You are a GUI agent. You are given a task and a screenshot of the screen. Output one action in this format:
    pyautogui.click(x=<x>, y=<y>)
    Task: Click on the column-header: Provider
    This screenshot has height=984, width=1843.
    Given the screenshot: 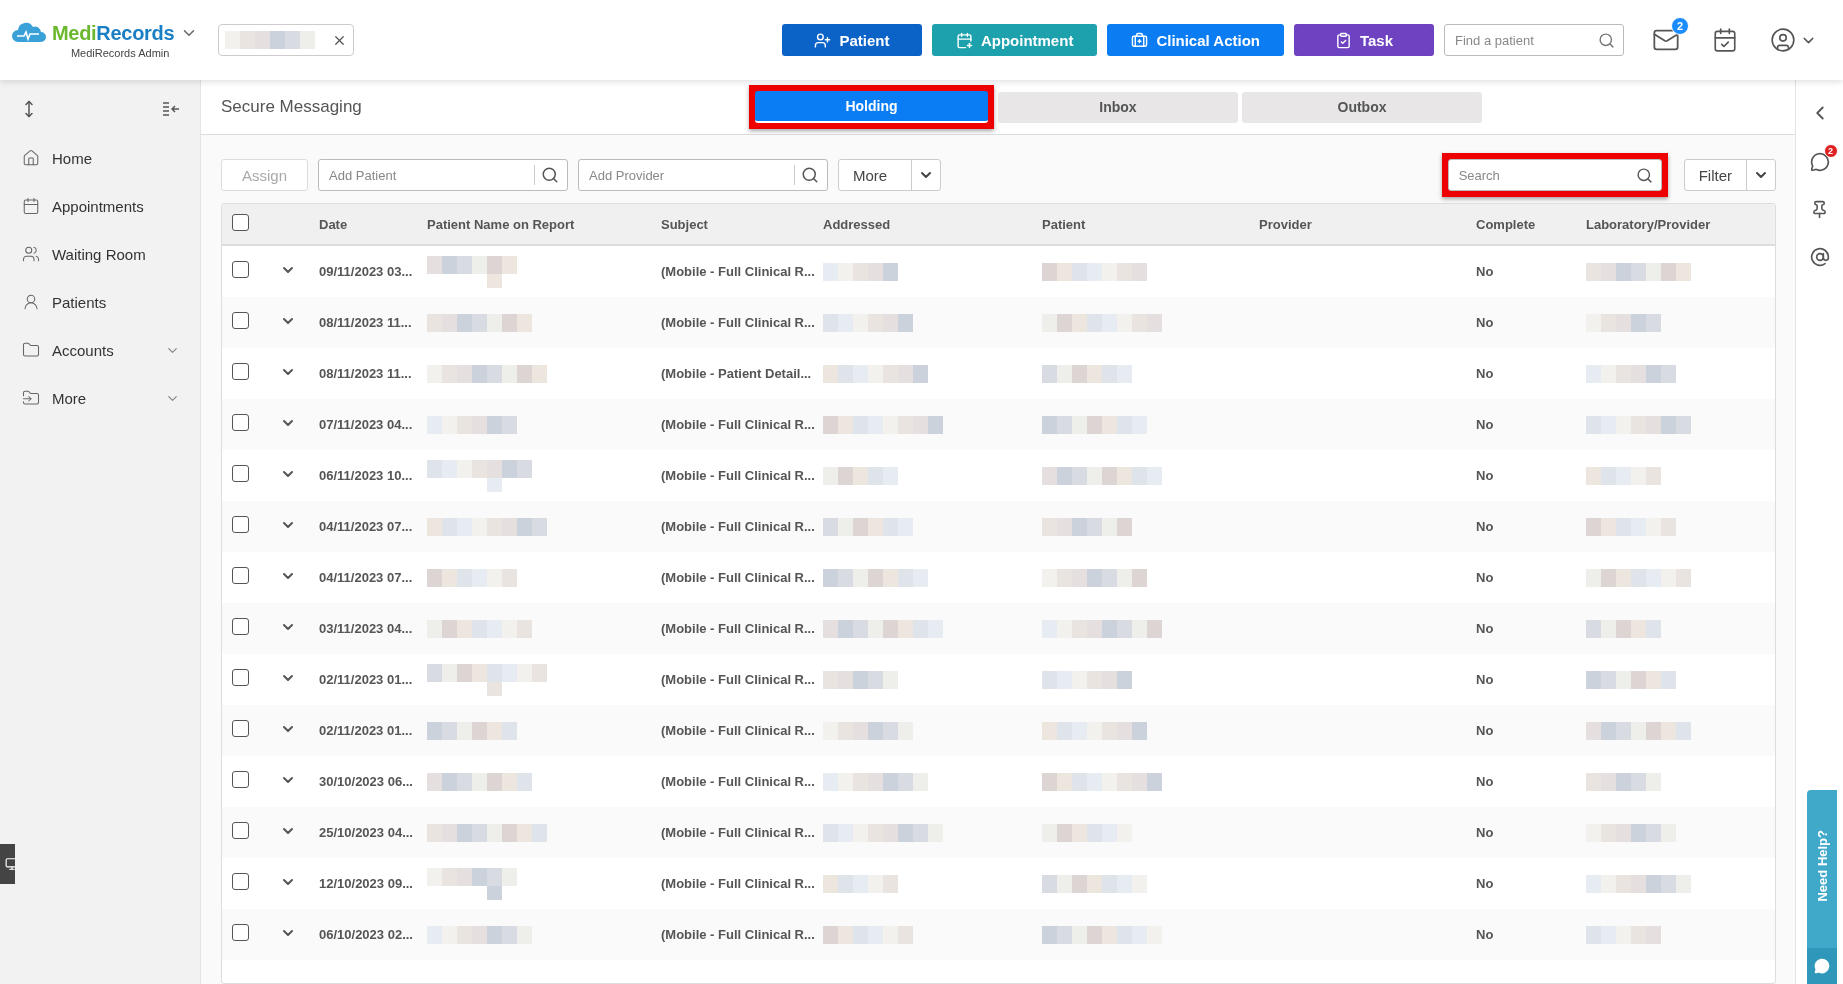 What is the action you would take?
    pyautogui.click(x=1360, y=224)
    